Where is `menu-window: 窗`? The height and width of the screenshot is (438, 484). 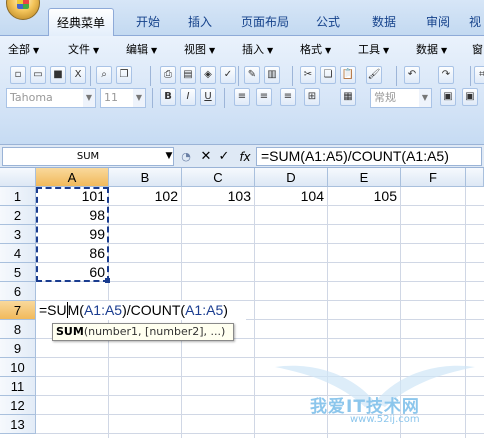
menu-window: 窗 is located at coordinates (477, 50).